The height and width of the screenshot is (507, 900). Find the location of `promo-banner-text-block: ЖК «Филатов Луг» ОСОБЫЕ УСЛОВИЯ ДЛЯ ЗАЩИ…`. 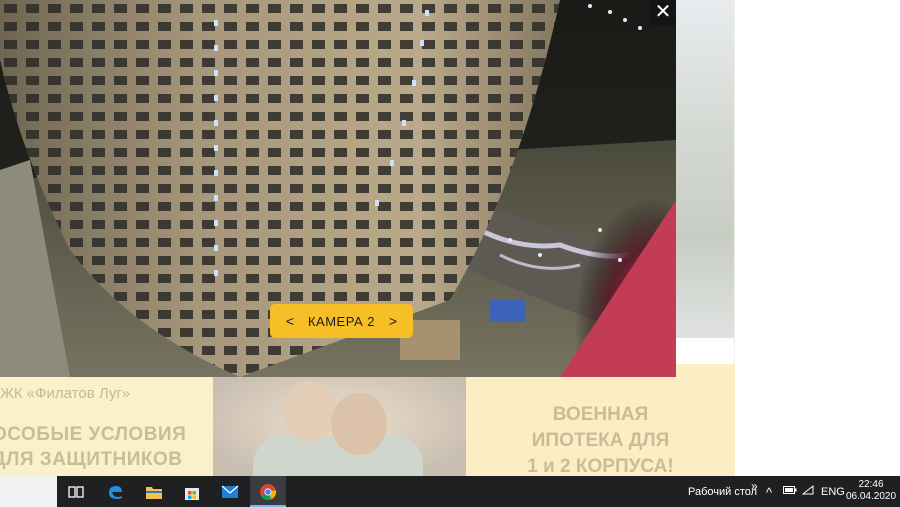

promo-banner-text-block: ЖК «Филатов Луг» ОСОБЫЕ УСЛОВИЯ ДЛЯ ЗАЩИ… is located at coordinates (106, 420).